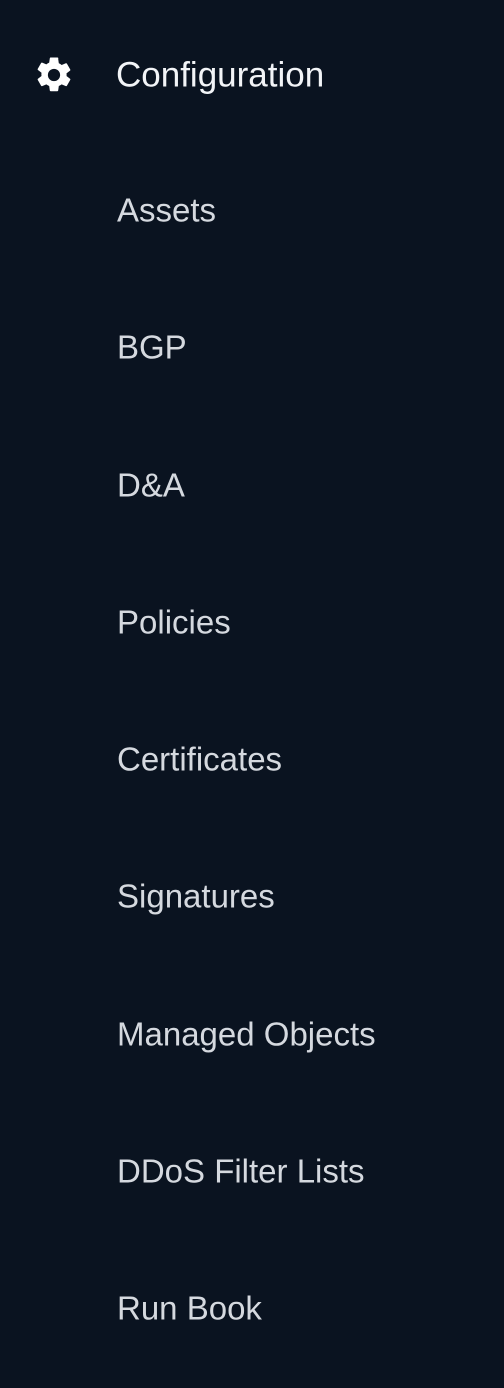 The height and width of the screenshot is (1388, 504). I want to click on section-title: Configuration, so click(220, 75).